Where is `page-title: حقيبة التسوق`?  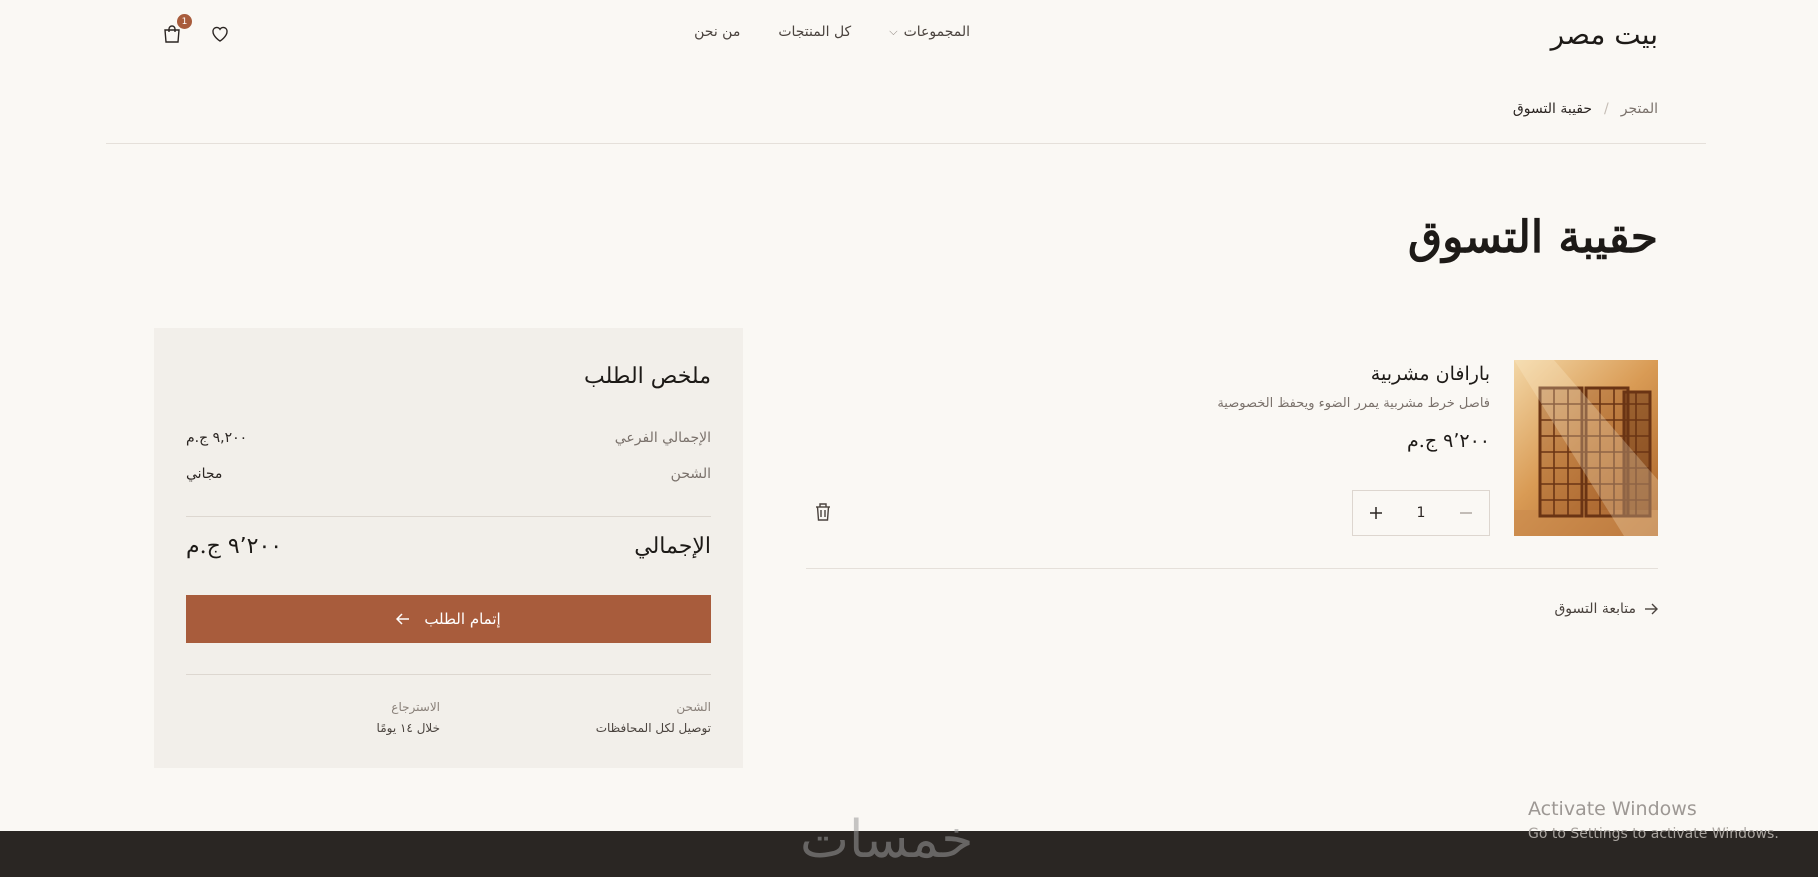 page-title: حقيبة التسوق is located at coordinates (1533, 237).